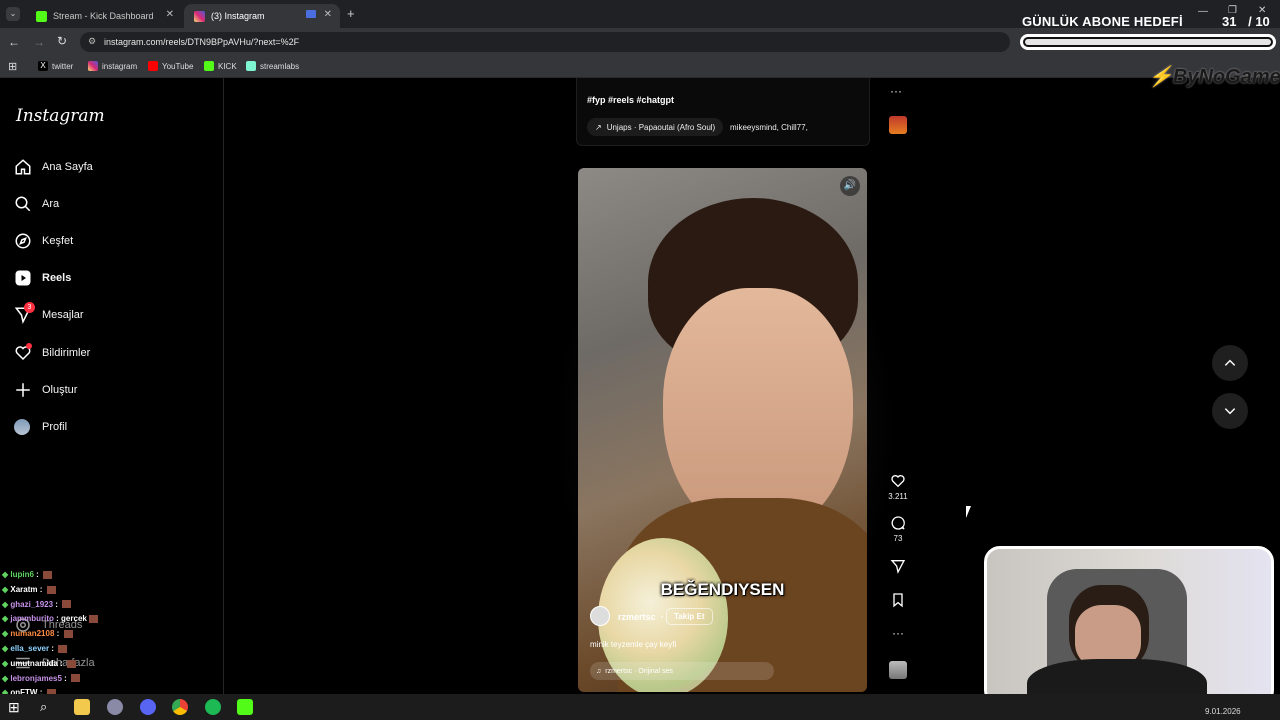 The height and width of the screenshot is (720, 1280). Describe the element at coordinates (60, 390) in the screenshot. I see `sidebar-item-label: Oluştur` at that location.